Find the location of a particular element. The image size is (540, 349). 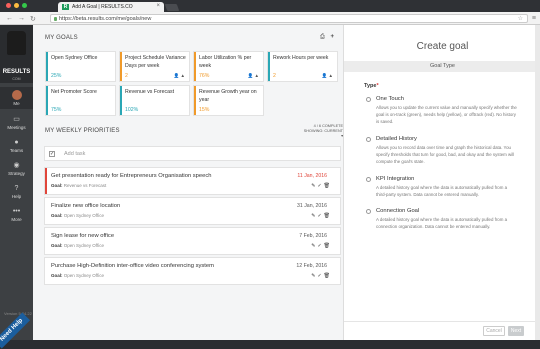

bookmark-star-icon: ☆ is located at coordinates (520, 18).